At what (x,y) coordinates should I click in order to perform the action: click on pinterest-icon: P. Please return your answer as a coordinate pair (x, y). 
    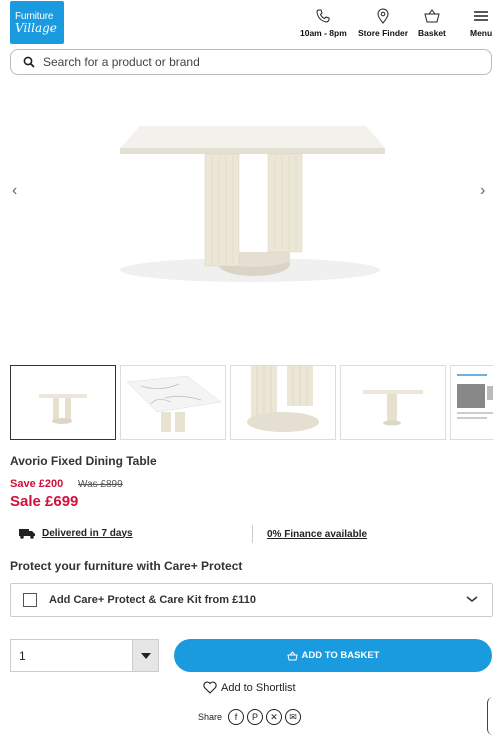
    Looking at the image, I should click on (255, 717).